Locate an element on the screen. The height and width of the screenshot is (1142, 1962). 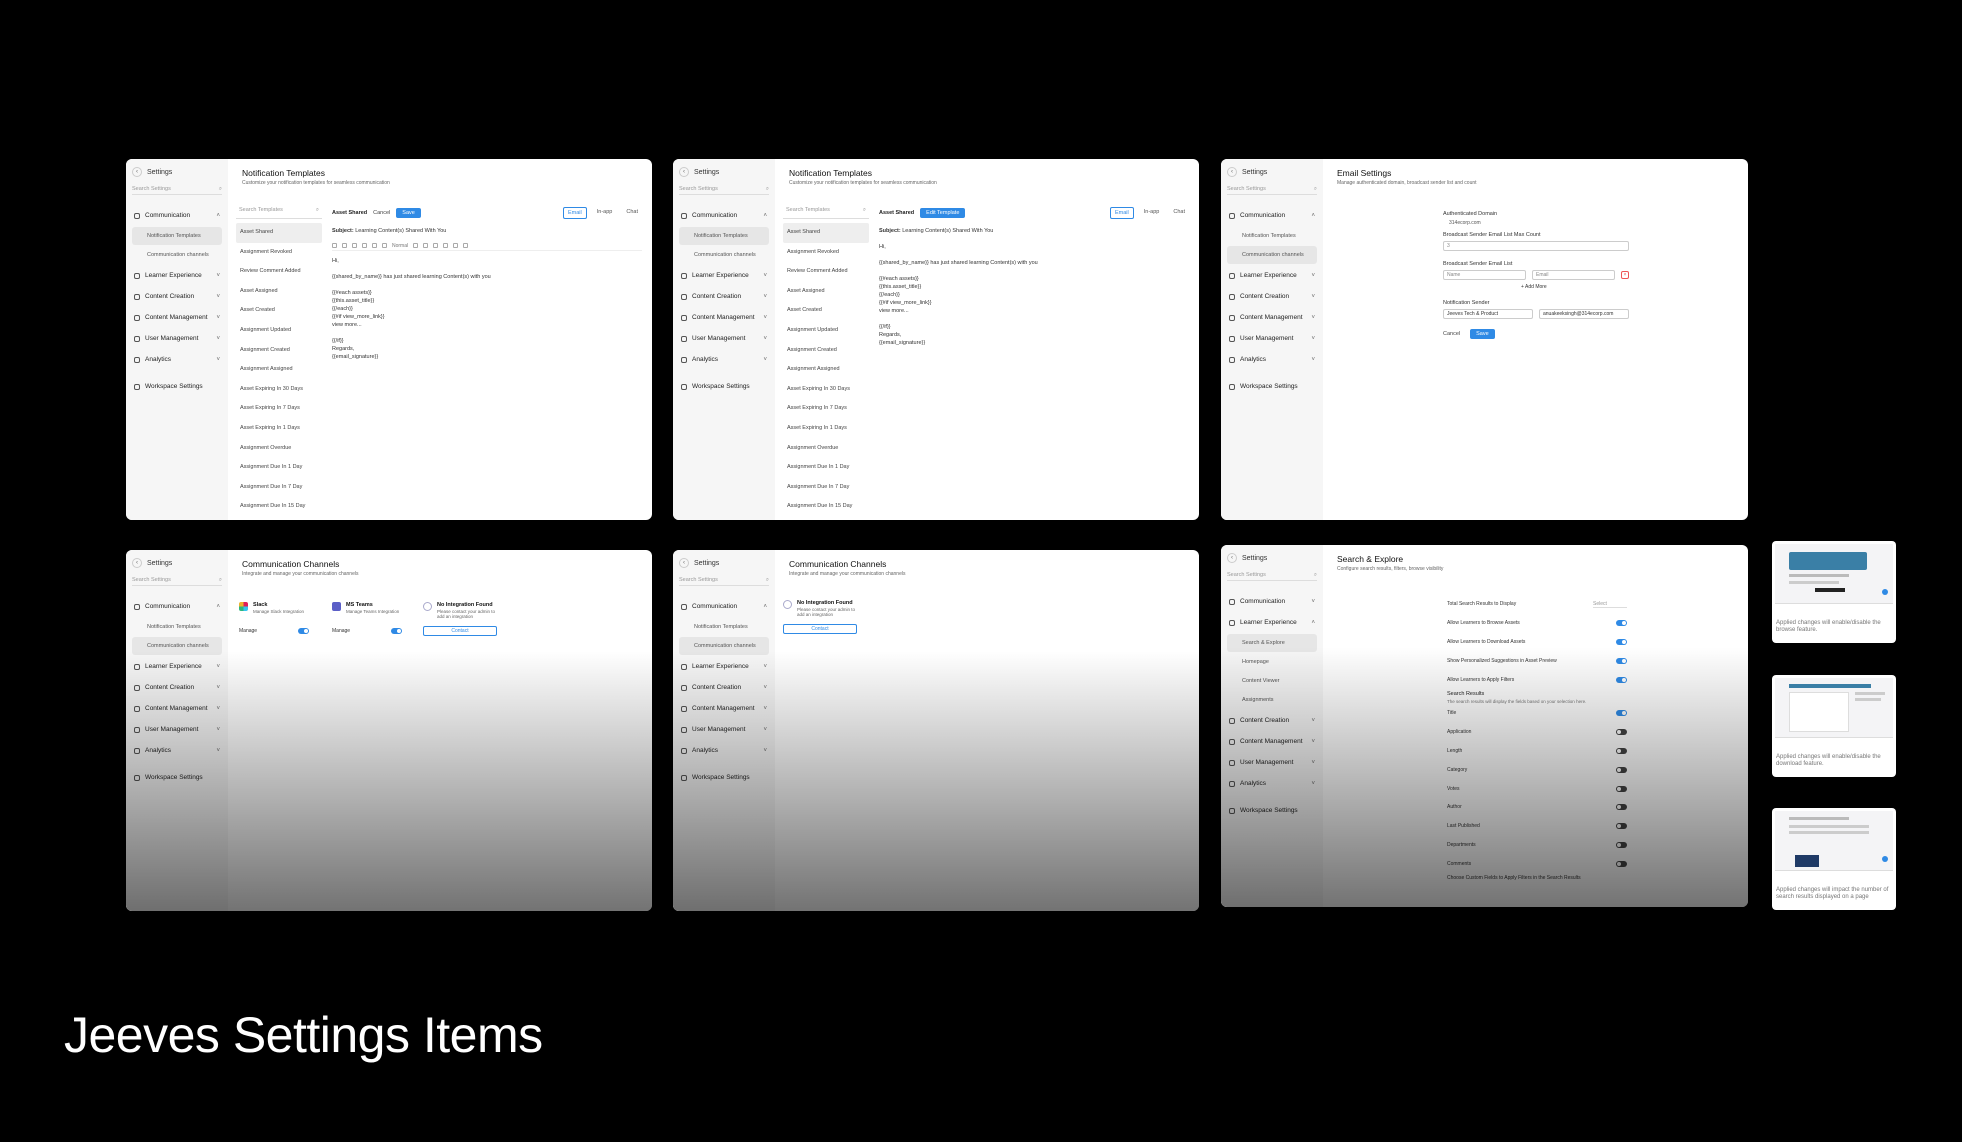
template-search-input: Search Templates ⌕ is located at coordinates (826, 213).